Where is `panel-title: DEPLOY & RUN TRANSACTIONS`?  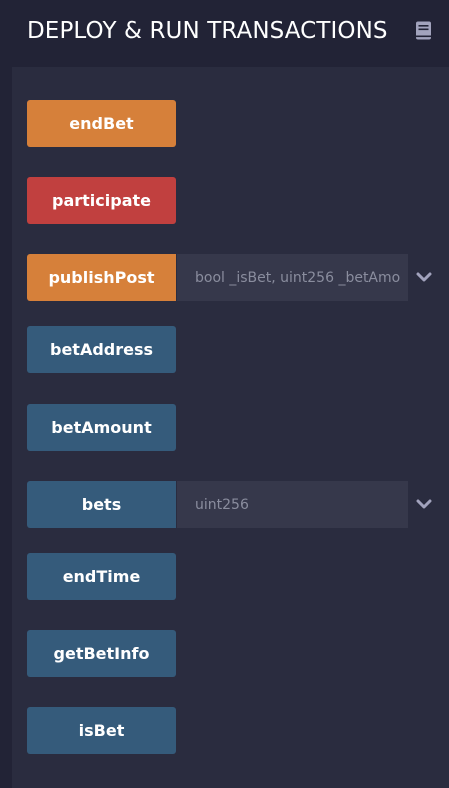
panel-title: DEPLOY & RUN TRANSACTIONS is located at coordinates (207, 31).